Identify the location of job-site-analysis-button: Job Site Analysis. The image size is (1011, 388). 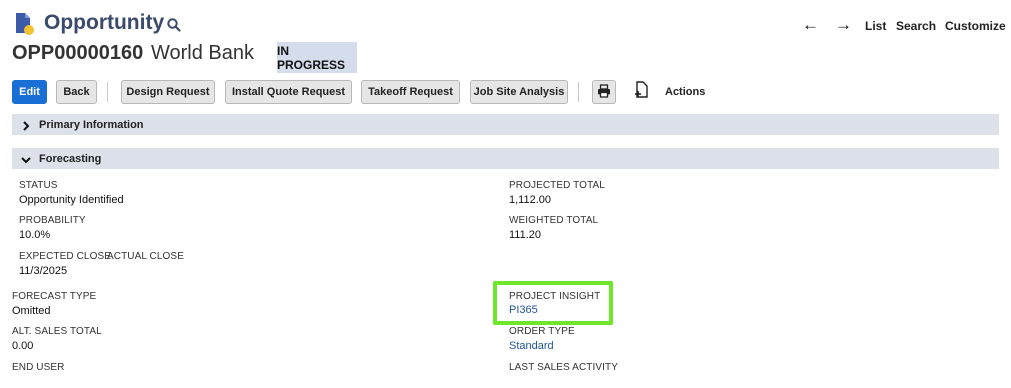
(519, 92).